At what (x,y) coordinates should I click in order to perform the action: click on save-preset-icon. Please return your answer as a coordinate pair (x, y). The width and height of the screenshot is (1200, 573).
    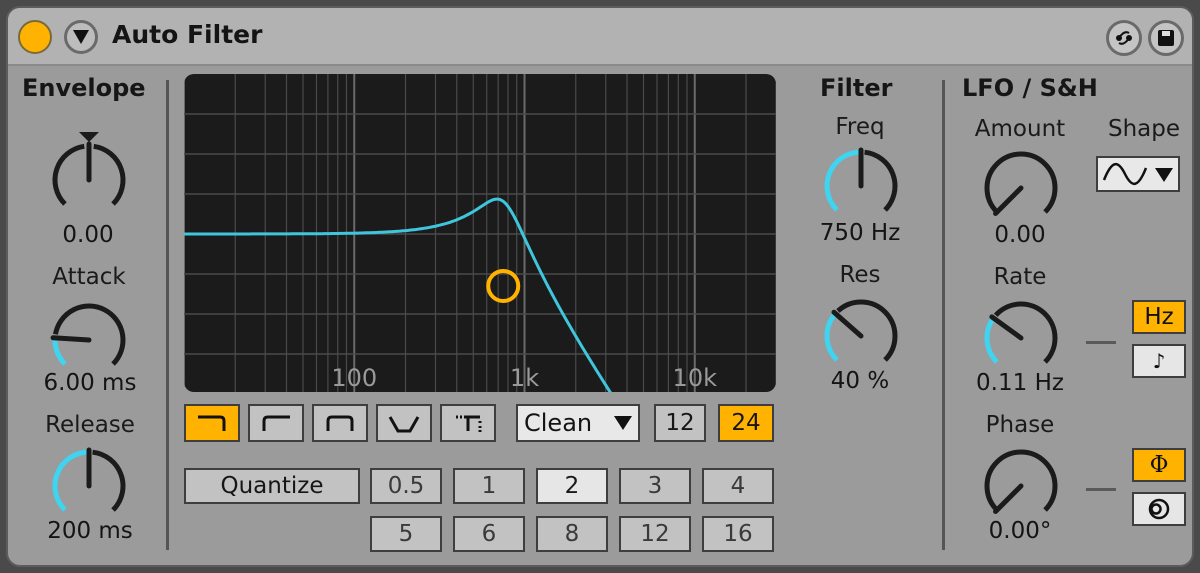
    Looking at the image, I should click on (1166, 38).